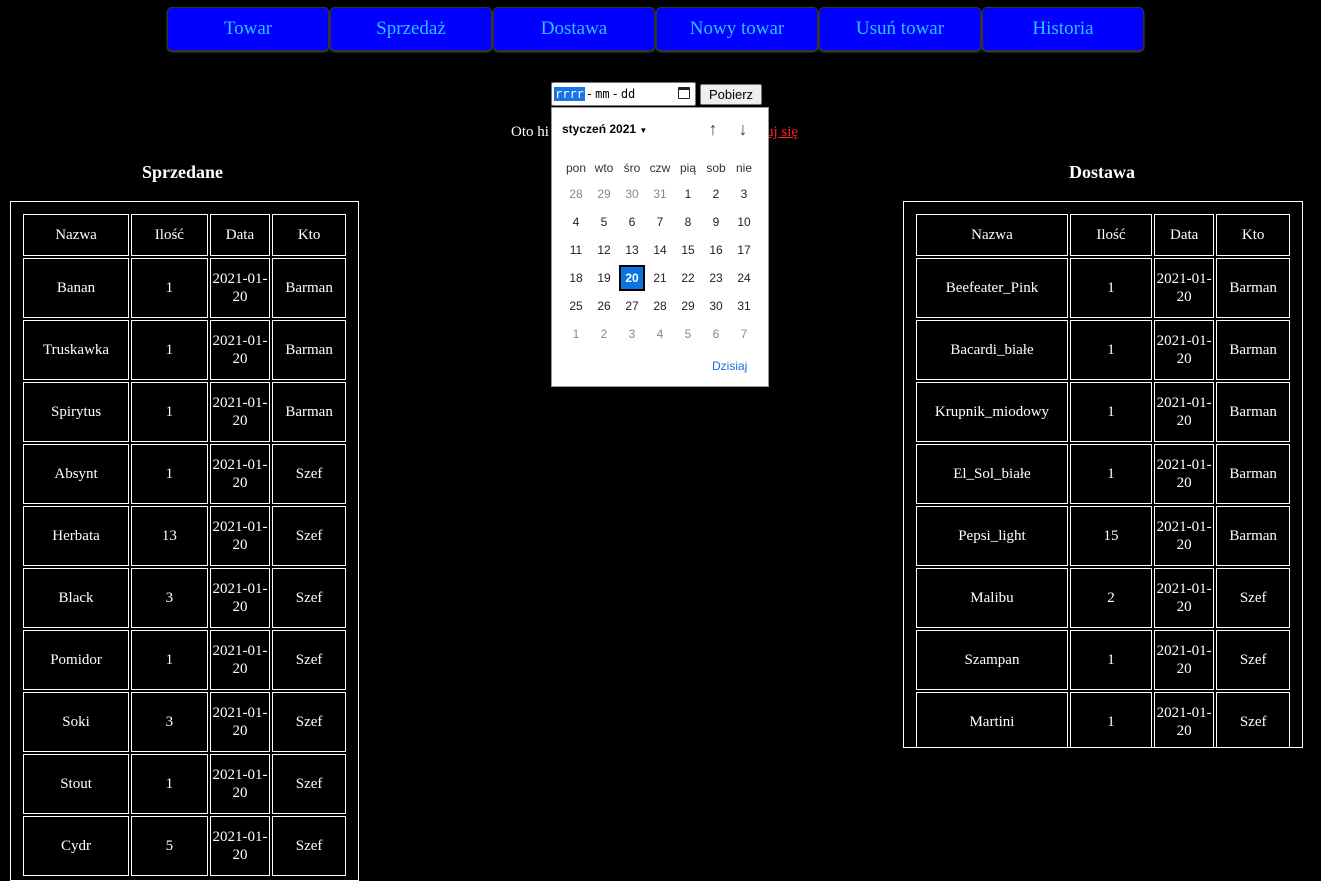 Image resolution: width=1321 pixels, height=881 pixels. I want to click on caret-down-icon: ▼, so click(643, 130).